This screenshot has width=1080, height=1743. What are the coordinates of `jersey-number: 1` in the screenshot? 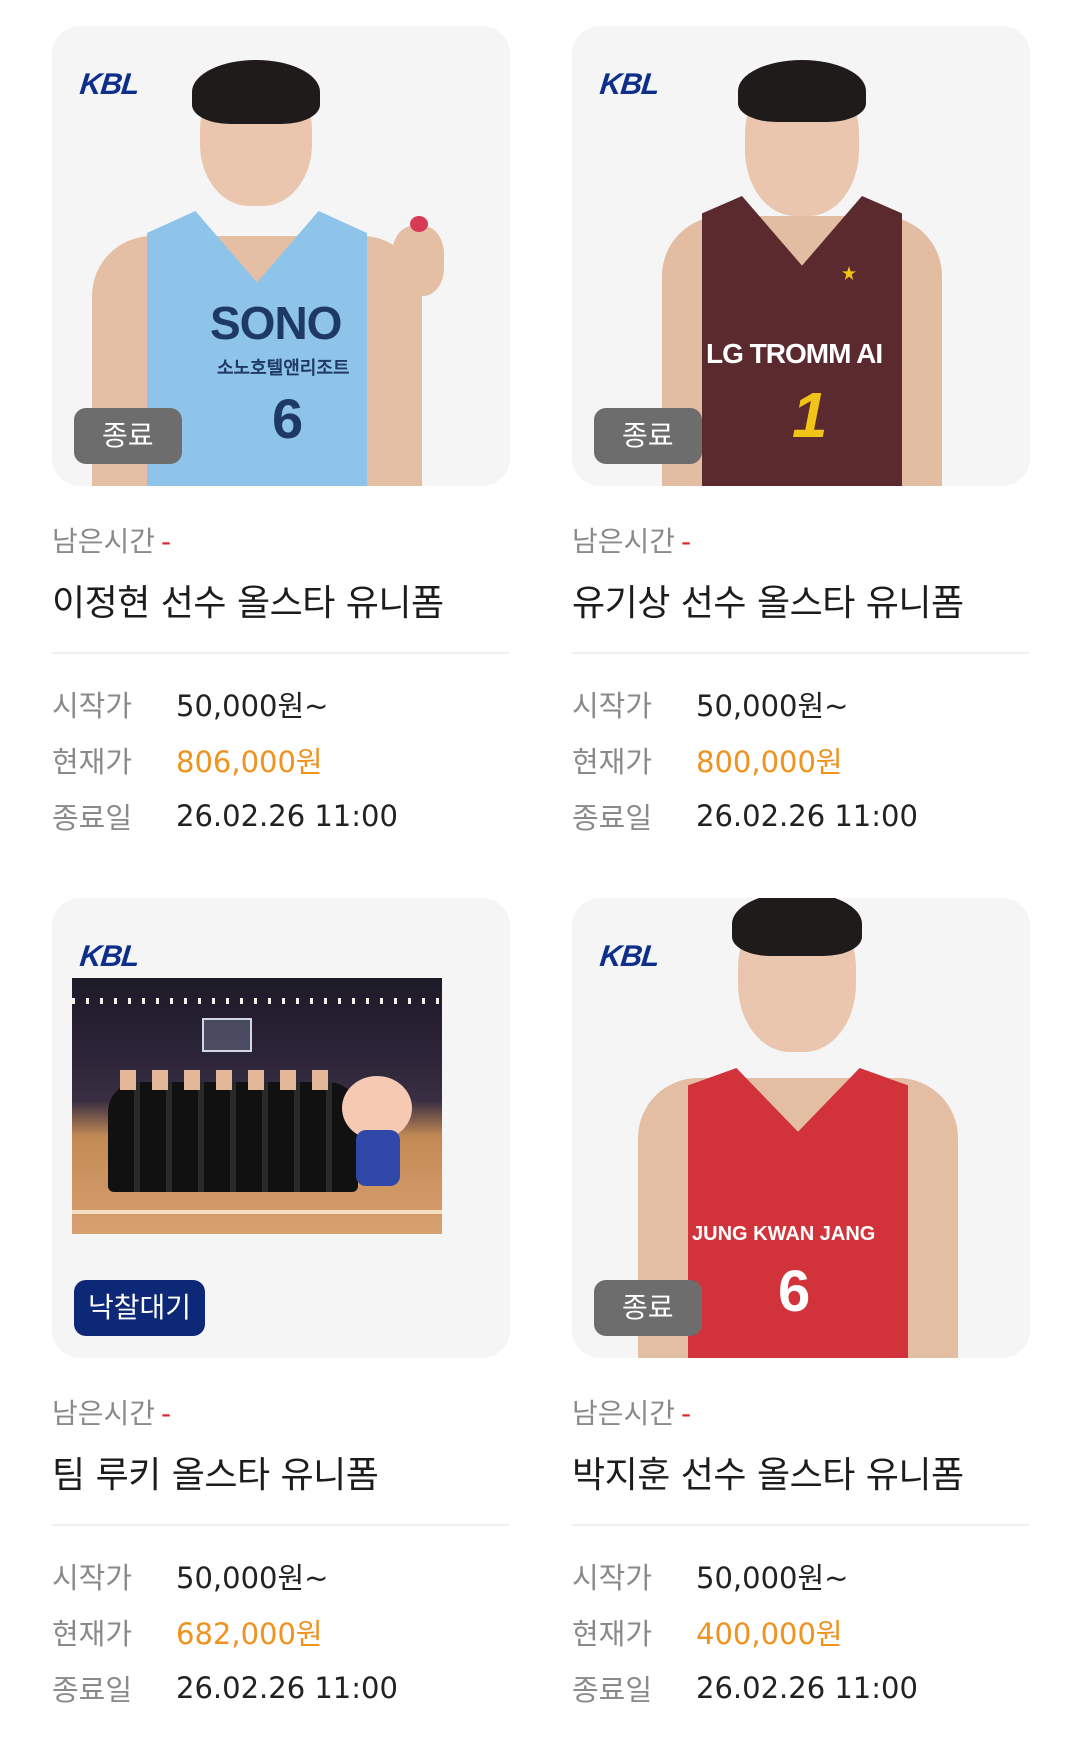 It's located at (810, 415).